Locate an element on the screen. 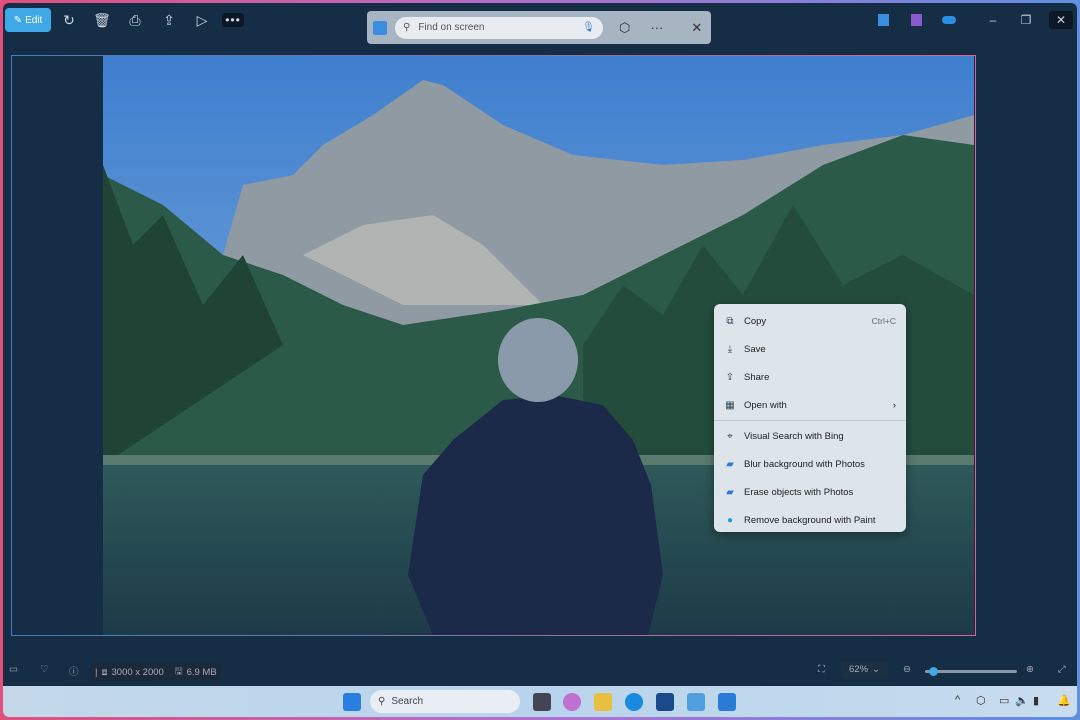 The width and height of the screenshot is (1080, 720). network-icon: ▭ is located at coordinates (1004, 700).